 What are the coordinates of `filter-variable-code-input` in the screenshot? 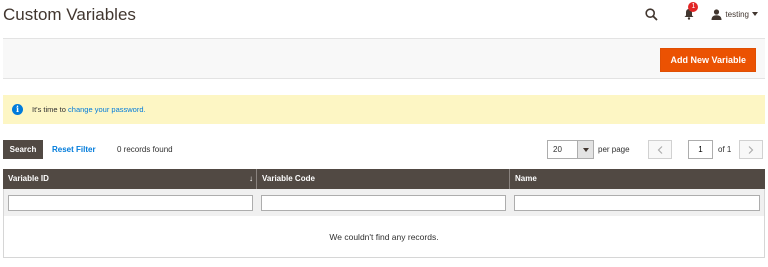 It's located at (383, 202).